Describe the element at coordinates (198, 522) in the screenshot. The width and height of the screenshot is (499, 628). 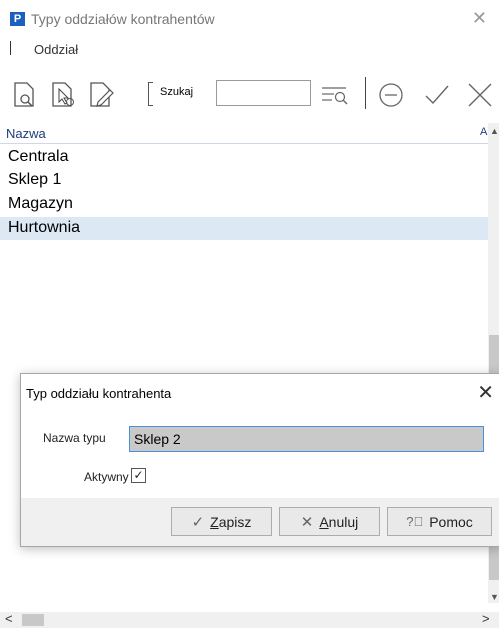
I see `check-icon: ✓` at that location.